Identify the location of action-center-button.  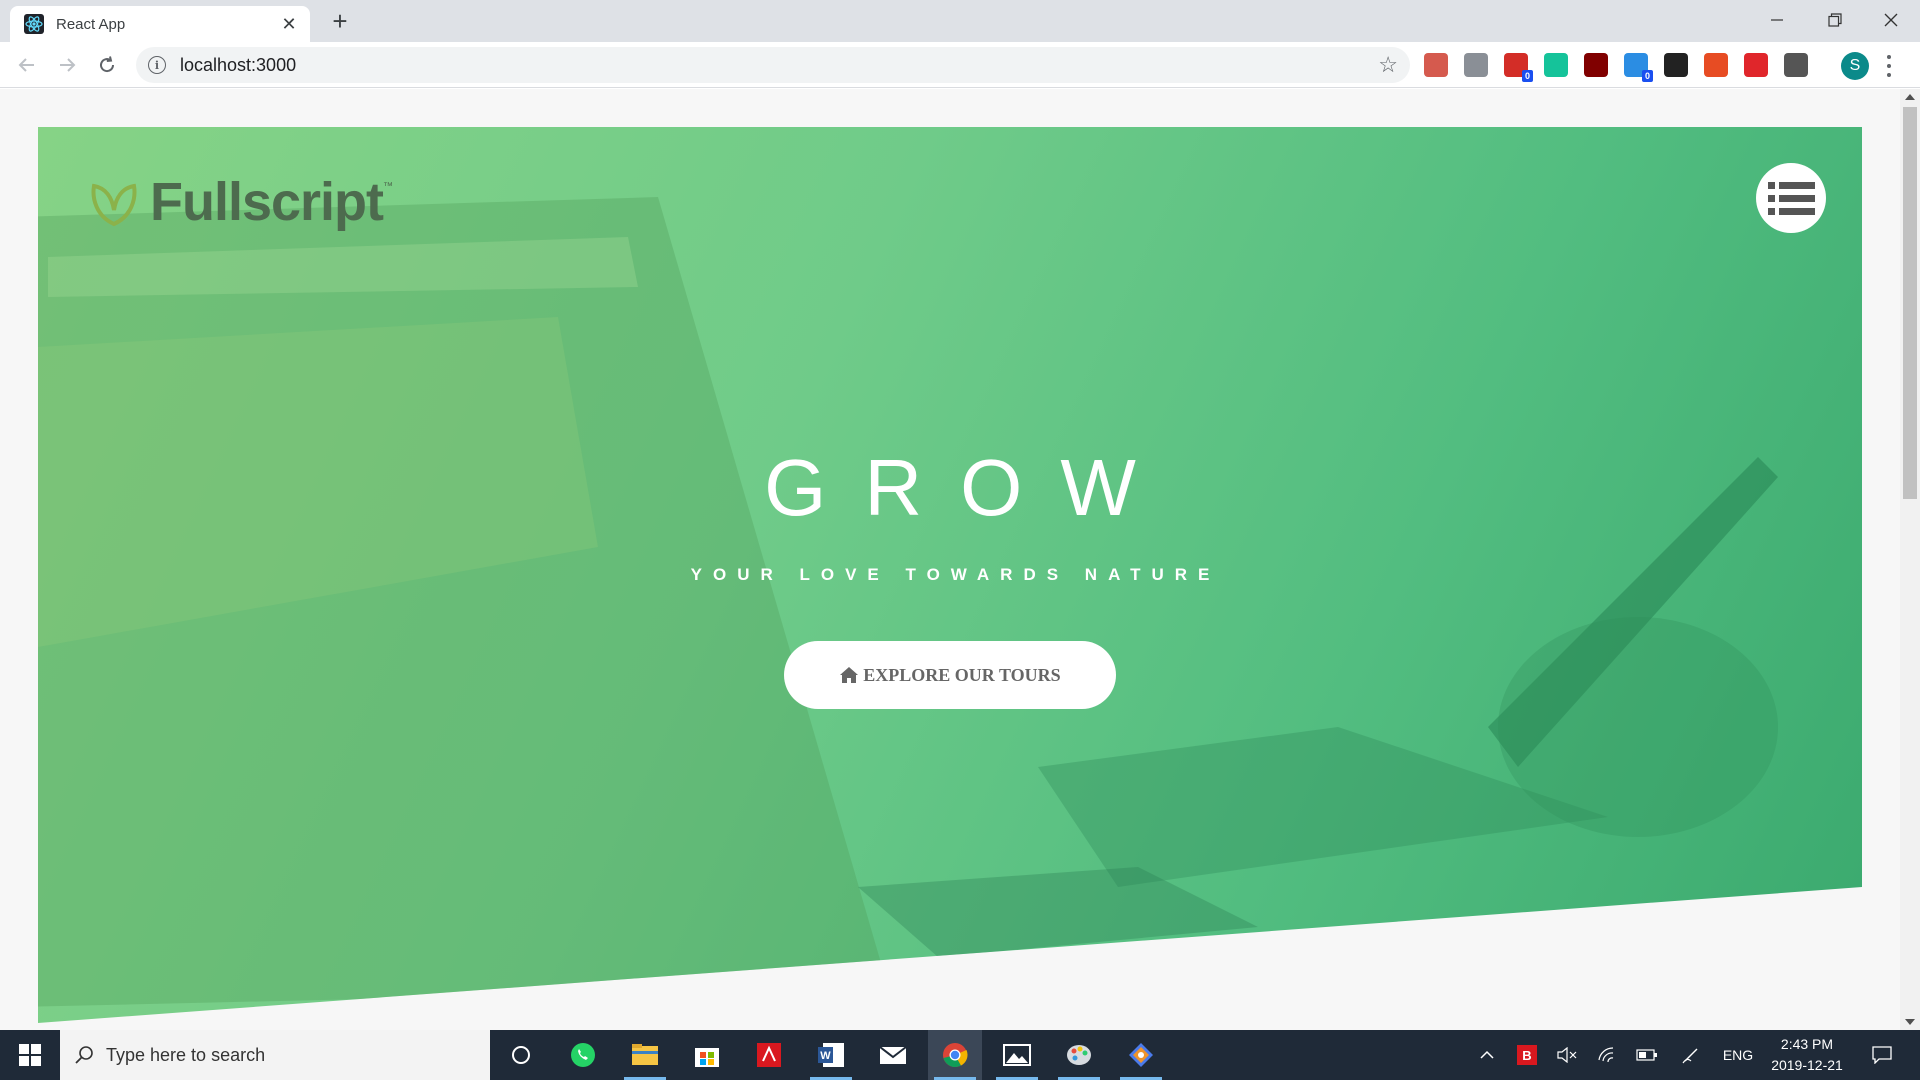
(1882, 1055).